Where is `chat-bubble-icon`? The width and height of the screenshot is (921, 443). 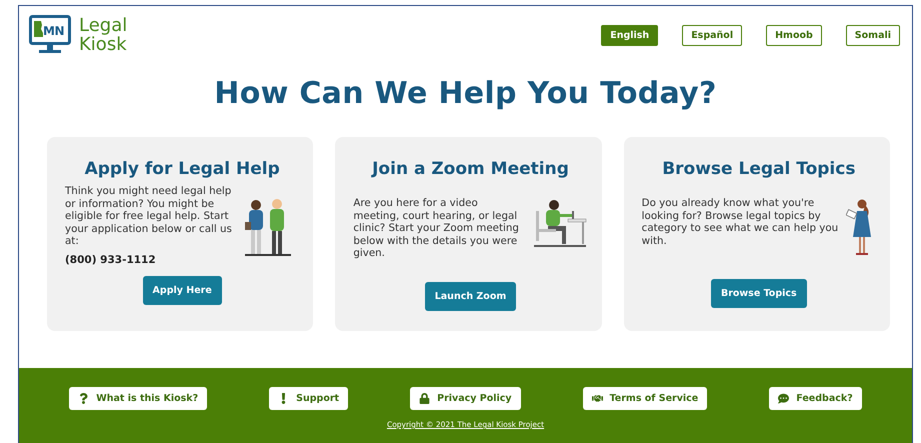 chat-bubble-icon is located at coordinates (784, 398).